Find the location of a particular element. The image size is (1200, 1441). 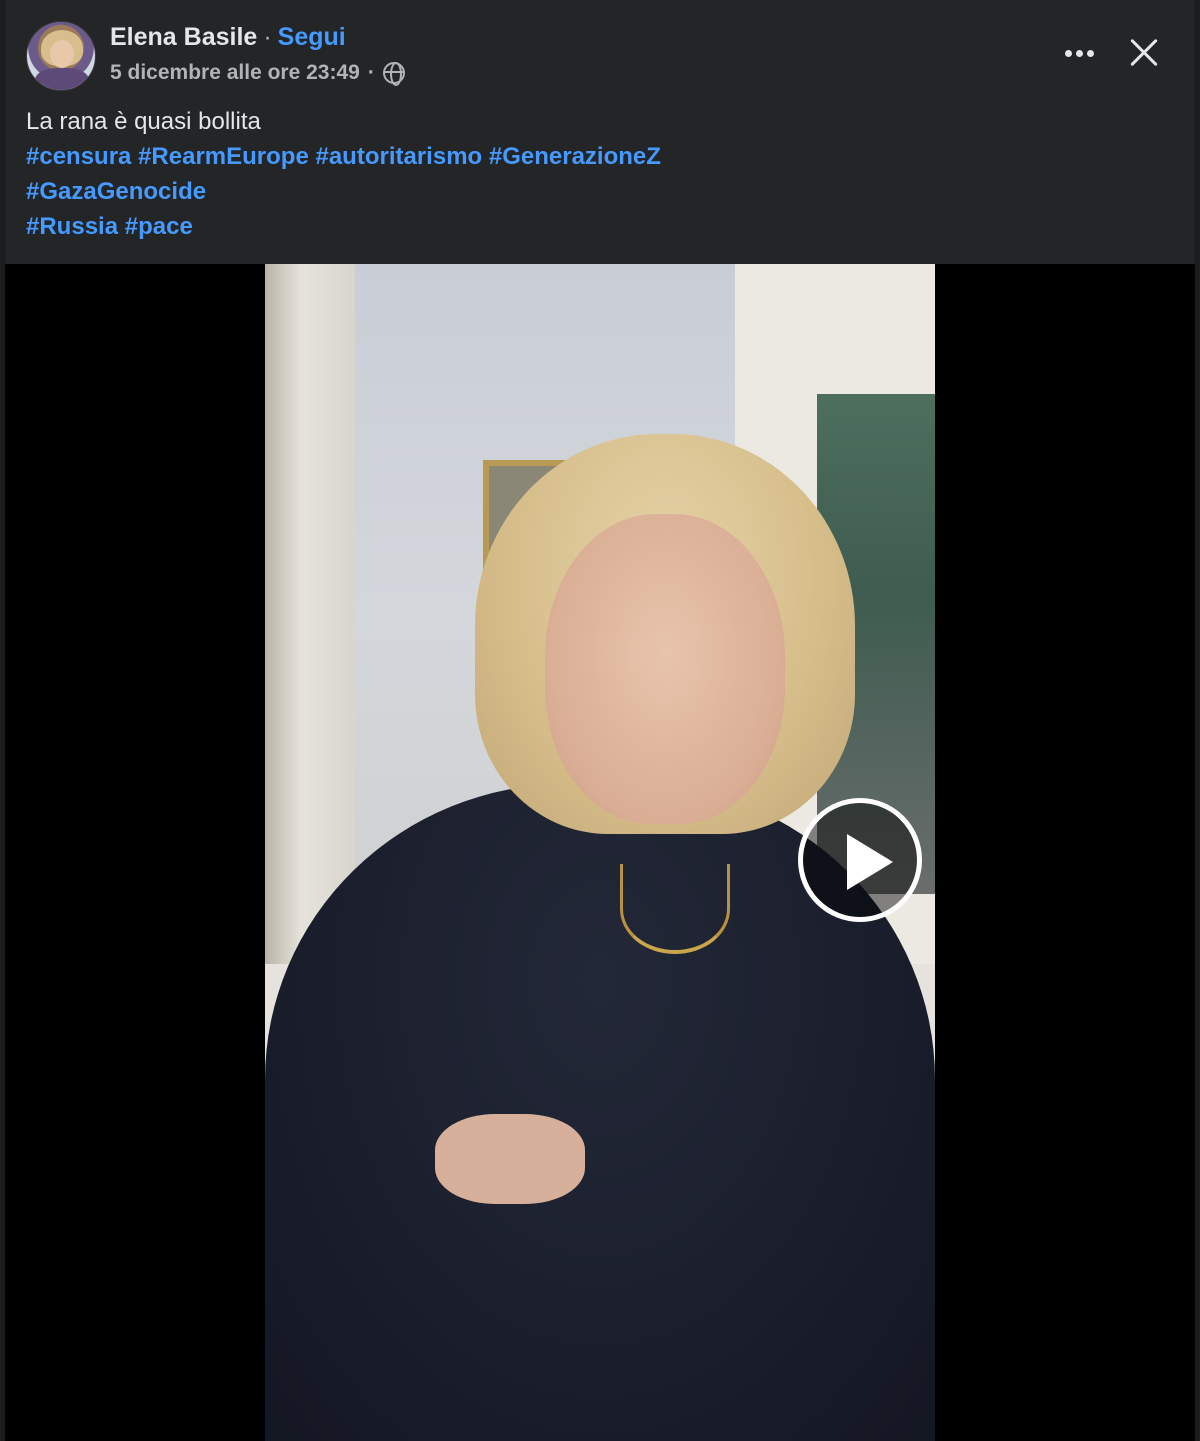

avatar-face is located at coordinates (62, 54).